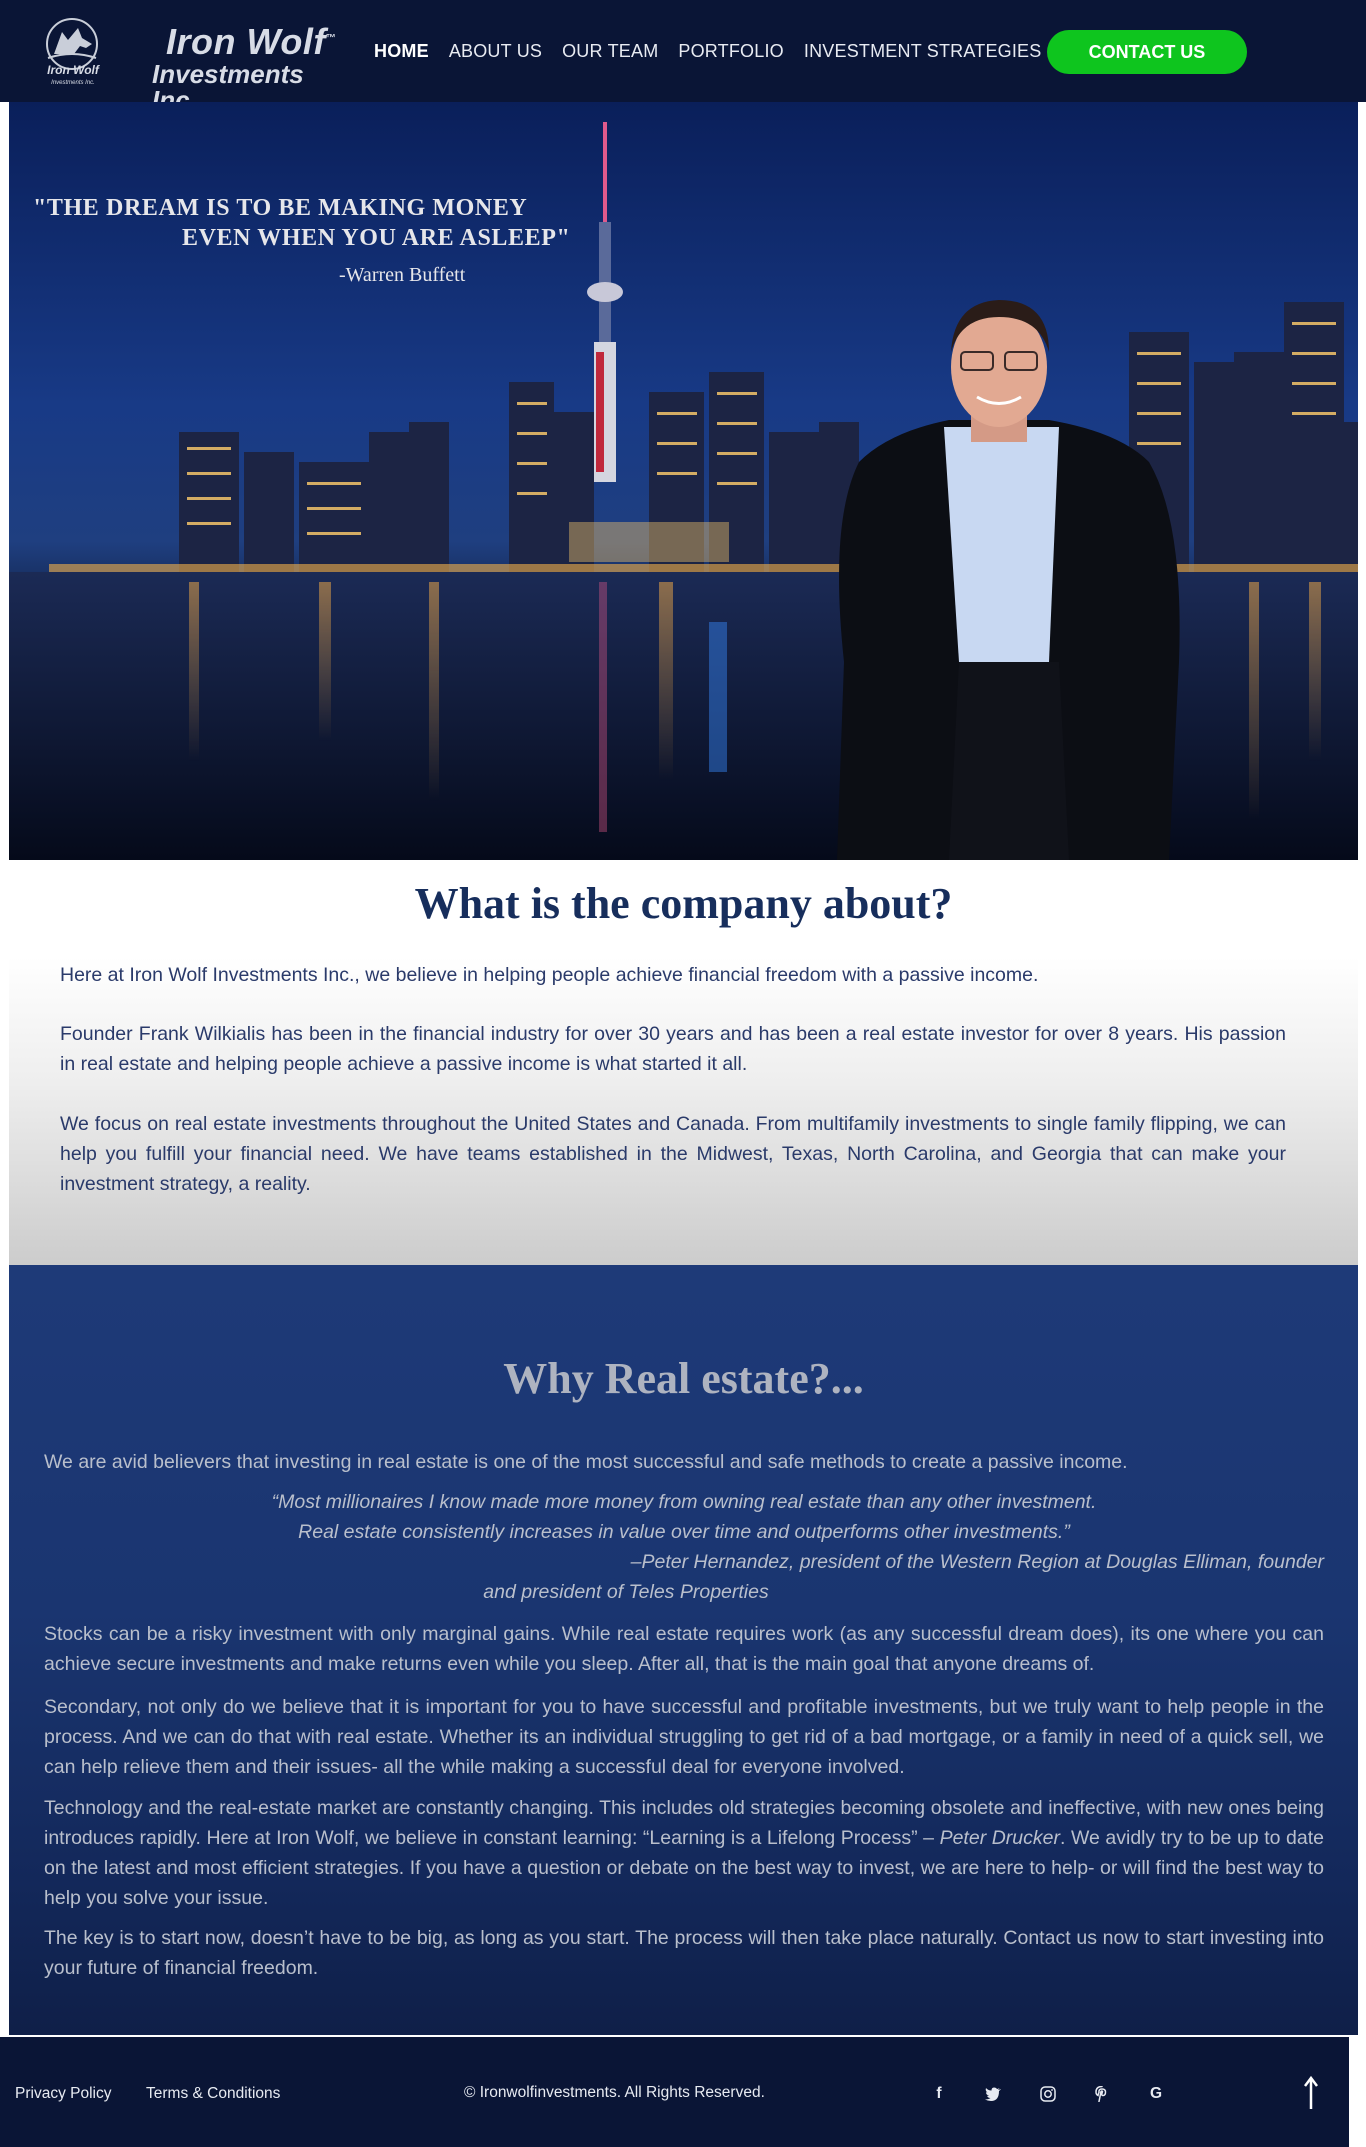 The image size is (1366, 2147). What do you see at coordinates (331, 38) in the screenshot?
I see `logo-trademark: ™` at bounding box center [331, 38].